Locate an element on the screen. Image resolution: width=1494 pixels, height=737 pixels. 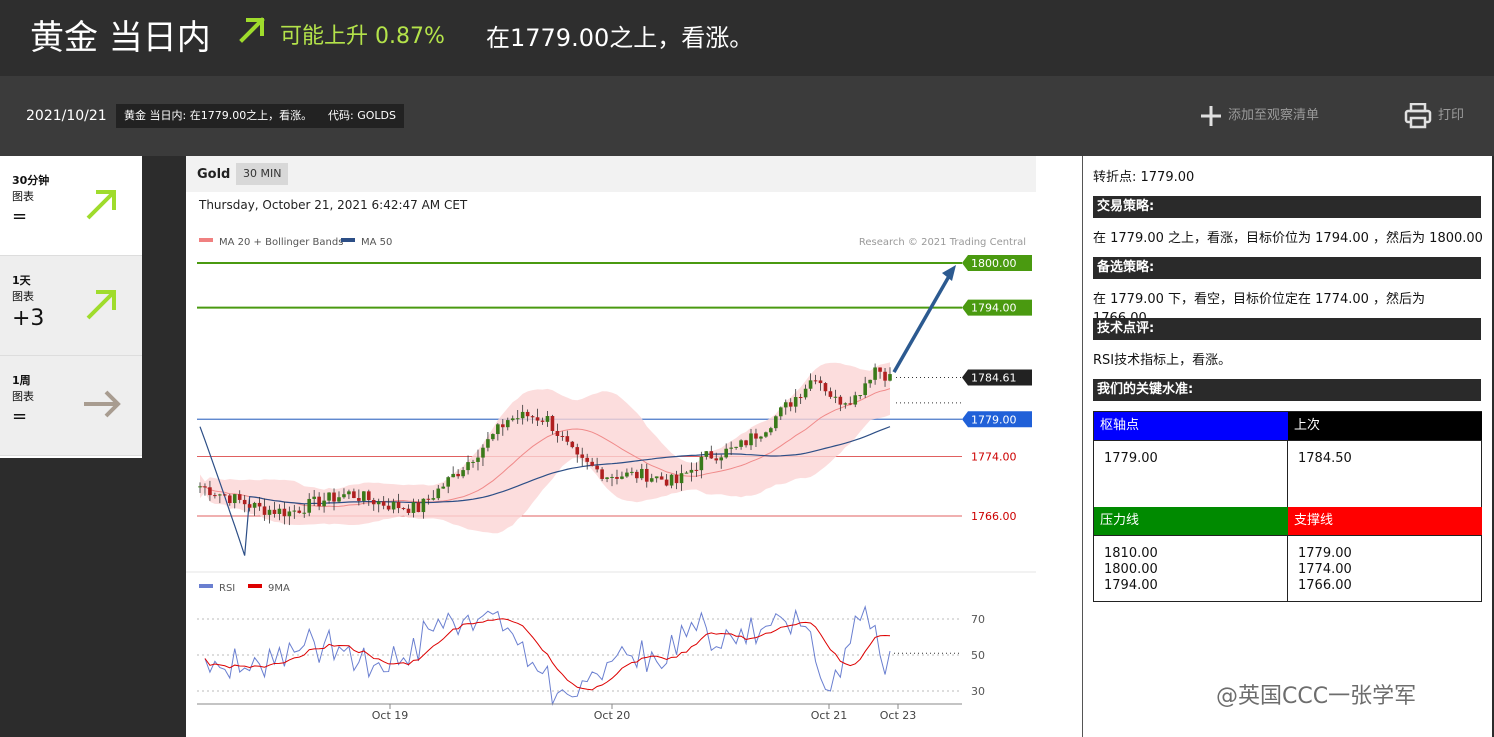
price-tag-label: 1766.00 is located at coordinates (994, 516).